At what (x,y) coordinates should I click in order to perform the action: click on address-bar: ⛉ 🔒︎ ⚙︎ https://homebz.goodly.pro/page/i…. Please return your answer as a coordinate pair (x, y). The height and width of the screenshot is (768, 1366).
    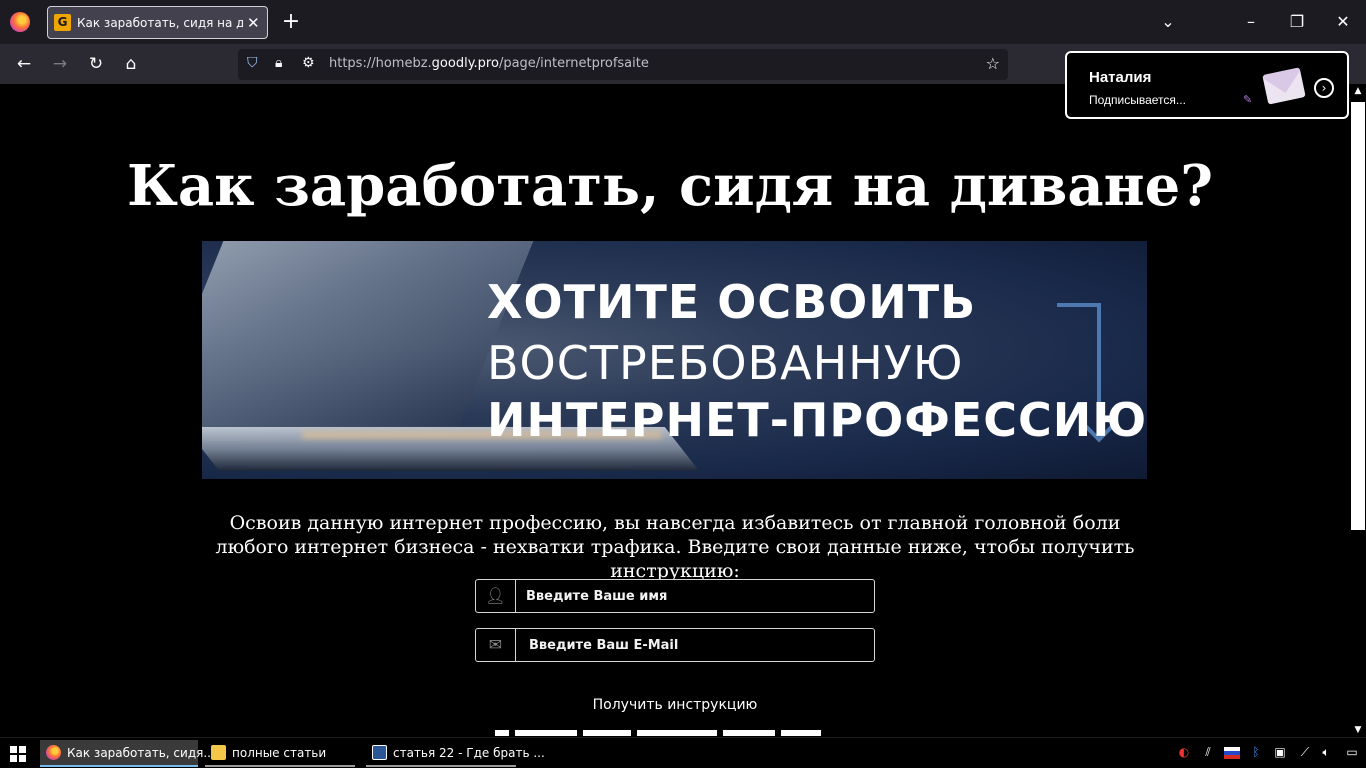
    Looking at the image, I should click on (623, 64).